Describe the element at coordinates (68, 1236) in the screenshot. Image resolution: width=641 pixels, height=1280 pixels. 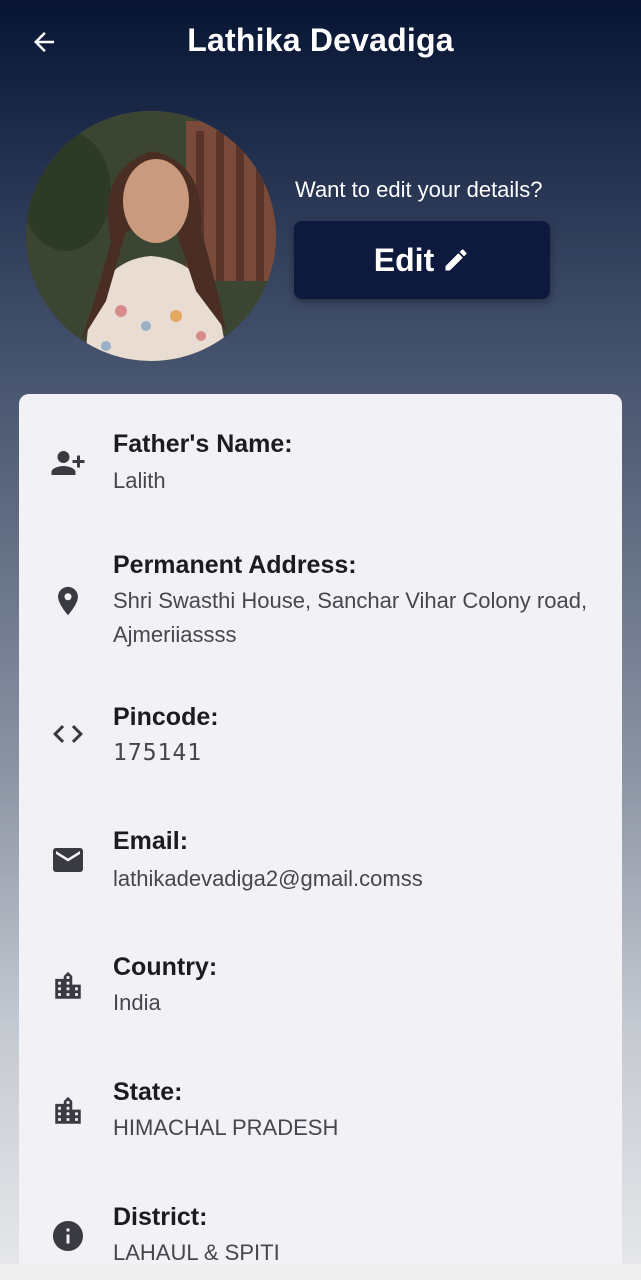
I see `info-icon` at that location.